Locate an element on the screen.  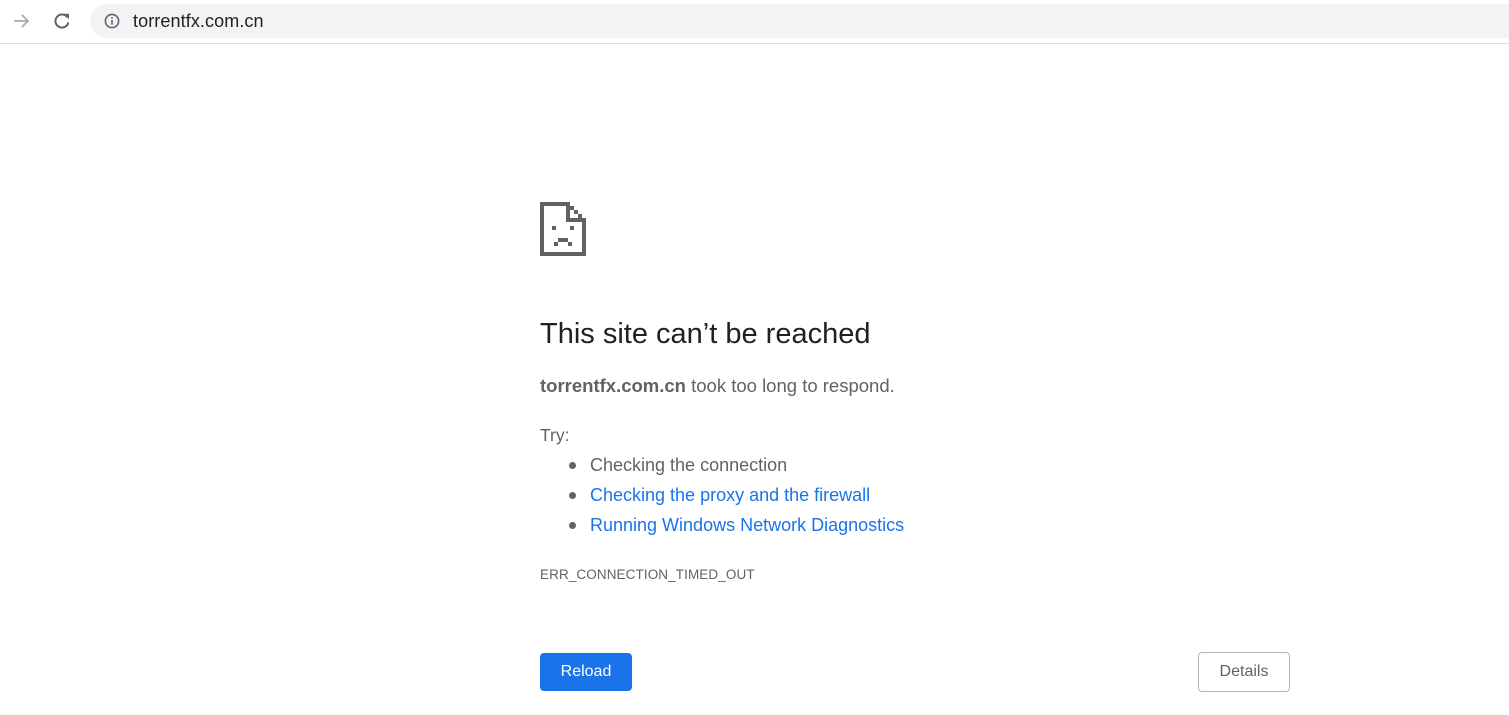
suggestion-network-diagnostics-link: Running Windows Network Diagnostics is located at coordinates (747, 525).